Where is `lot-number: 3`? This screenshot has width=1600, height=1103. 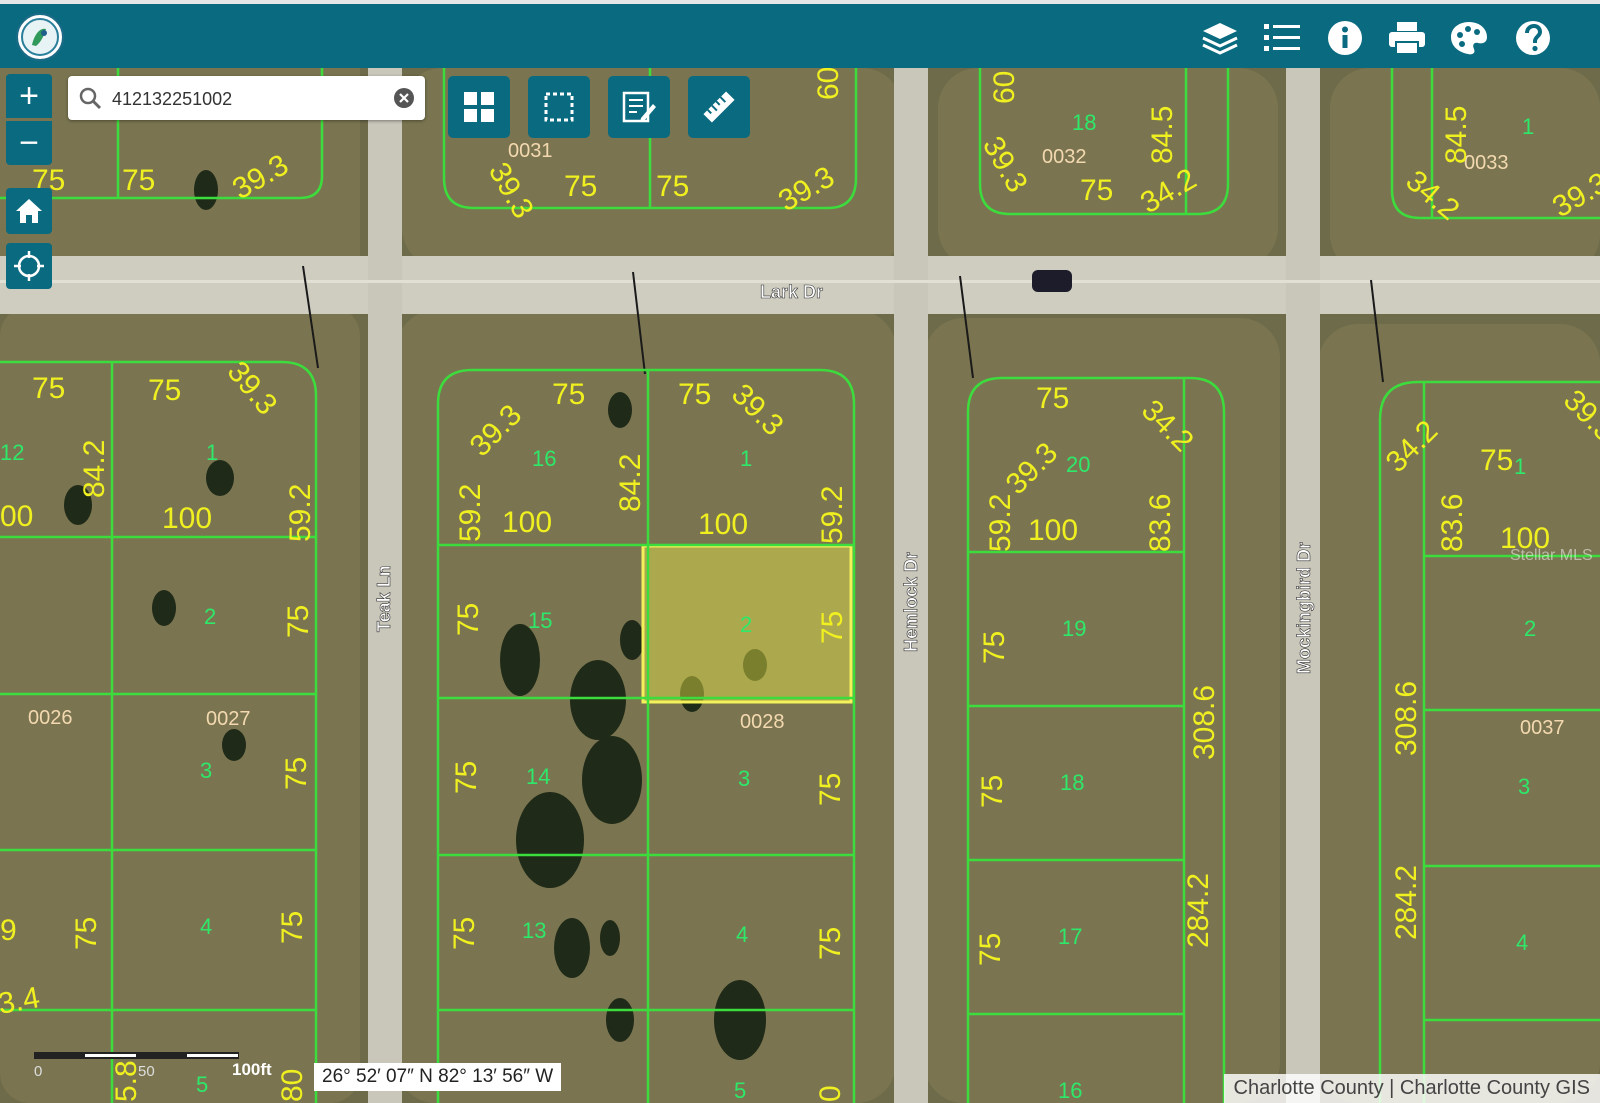
lot-number: 3 is located at coordinates (1524, 786).